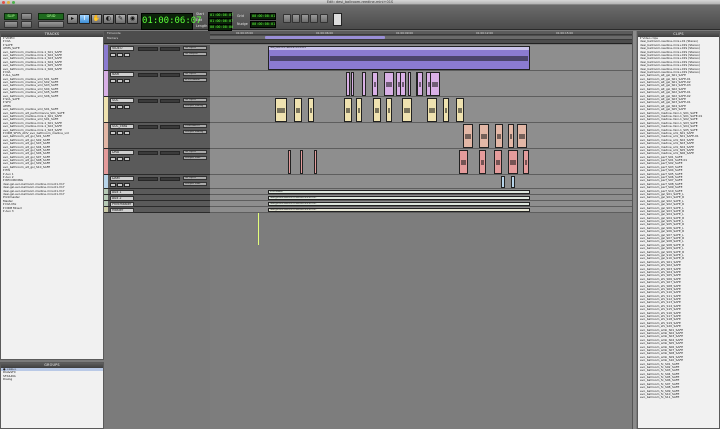 The image size is (720, 429). Describe the element at coordinates (157, 210) in the screenshot. I see `track-header-master: Master` at that location.